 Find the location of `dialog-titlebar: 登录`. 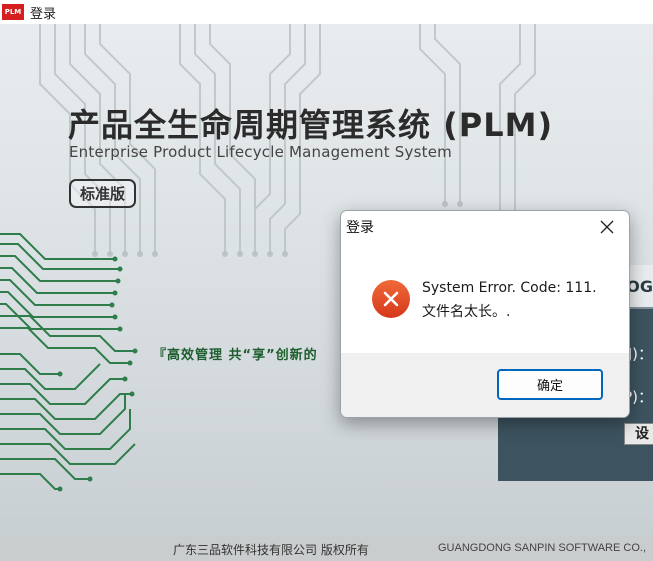

dialog-titlebar: 登录 is located at coordinates (485, 227).